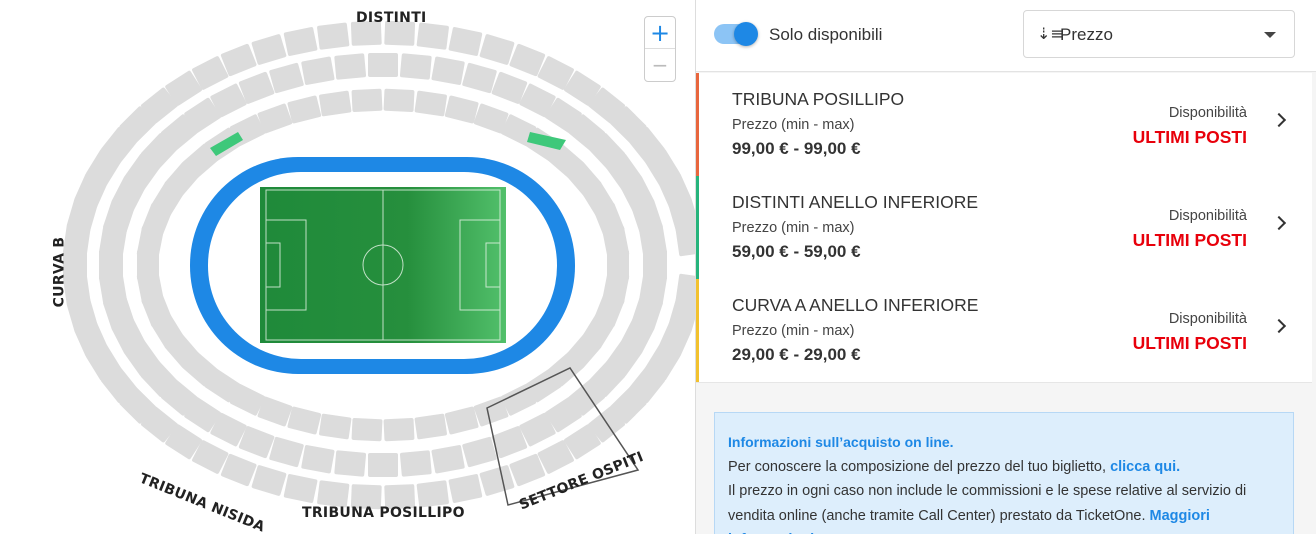 The width and height of the screenshot is (1316, 534). What do you see at coordinates (660, 33) in the screenshot?
I see `zoom-in-button: +` at bounding box center [660, 33].